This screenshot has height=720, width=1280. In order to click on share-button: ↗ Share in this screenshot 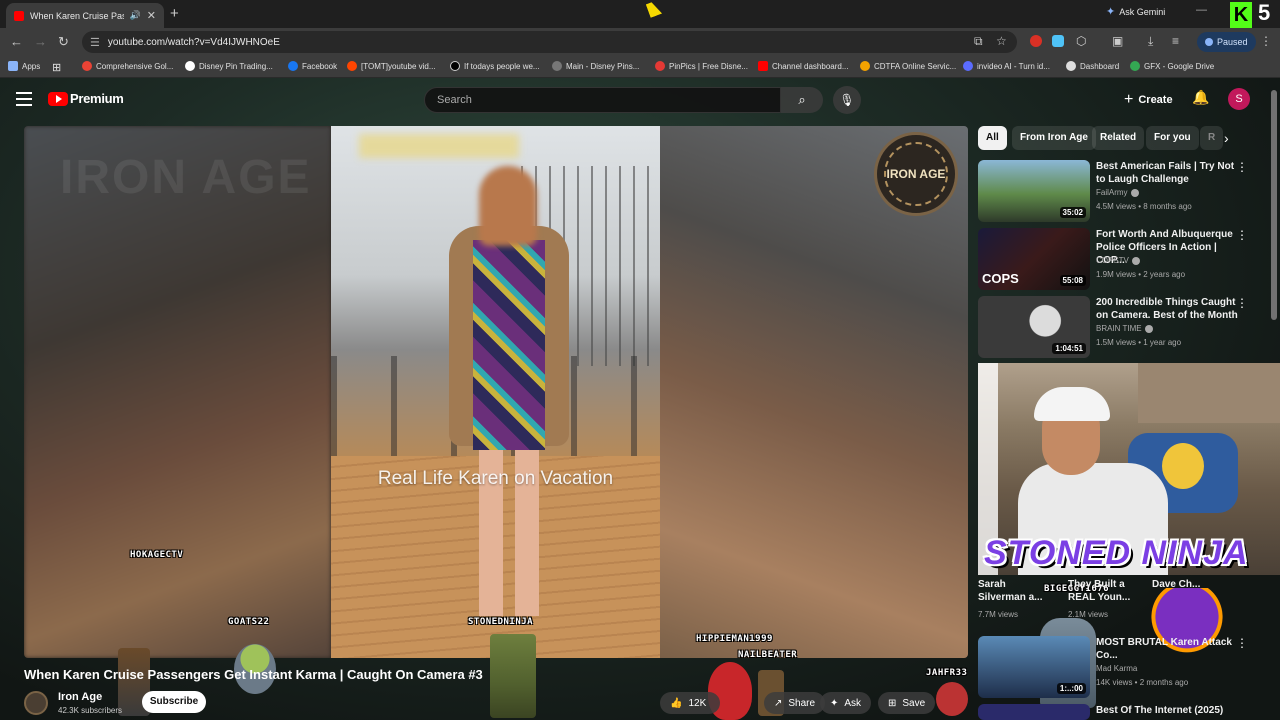, I will do `click(795, 703)`.